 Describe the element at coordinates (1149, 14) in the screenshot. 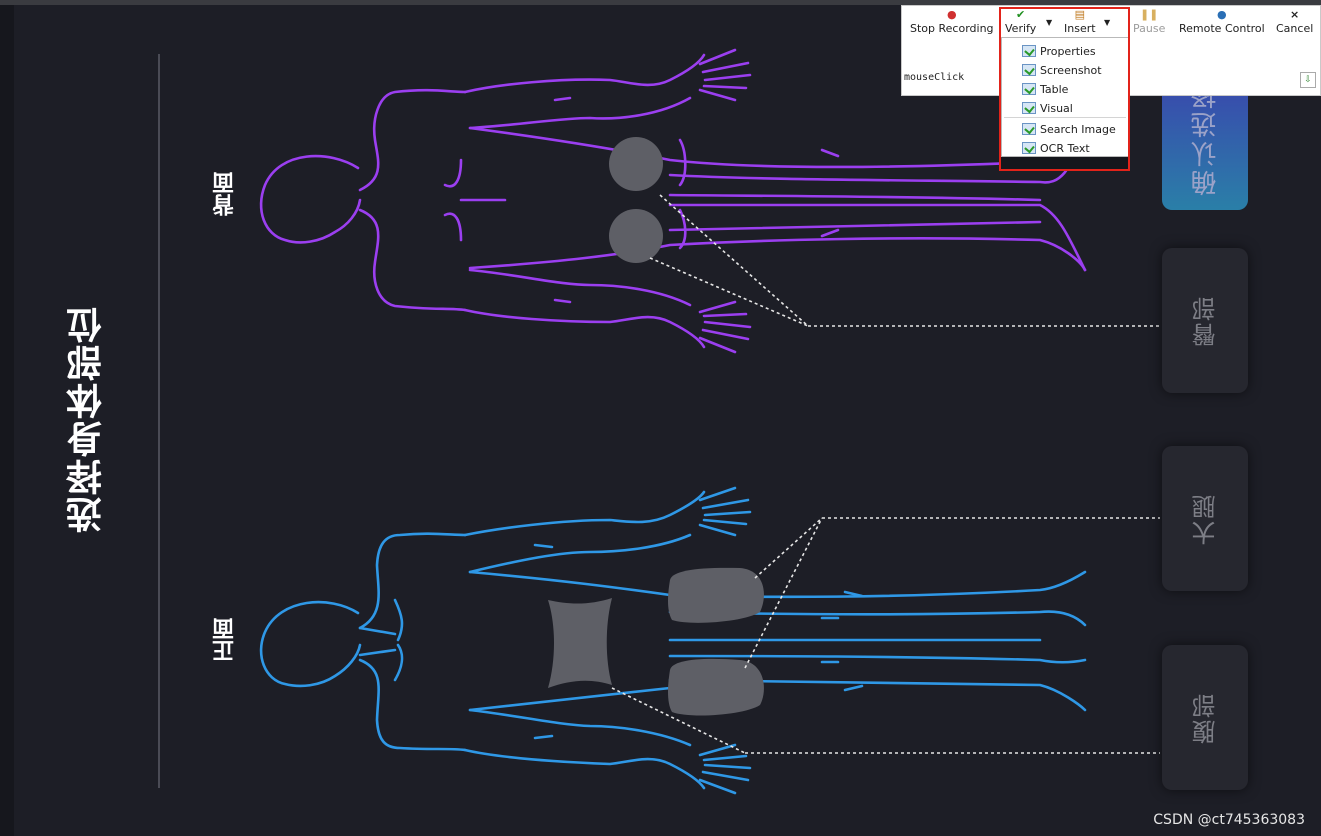

I see `pause-icon: ❚❚` at that location.